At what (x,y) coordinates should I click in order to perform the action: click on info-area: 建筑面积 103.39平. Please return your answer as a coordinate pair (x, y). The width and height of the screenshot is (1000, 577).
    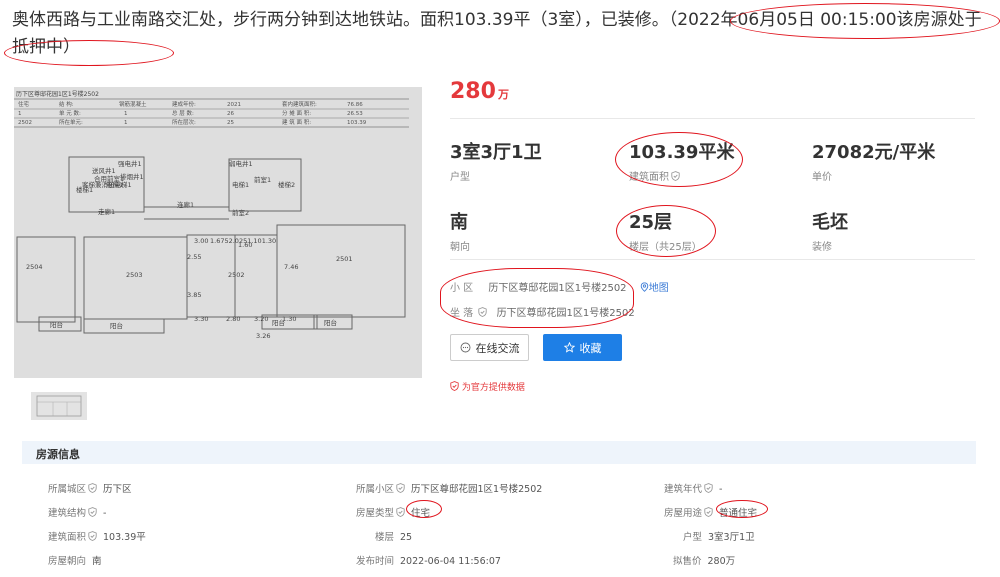
    Looking at the image, I should click on (97, 537).